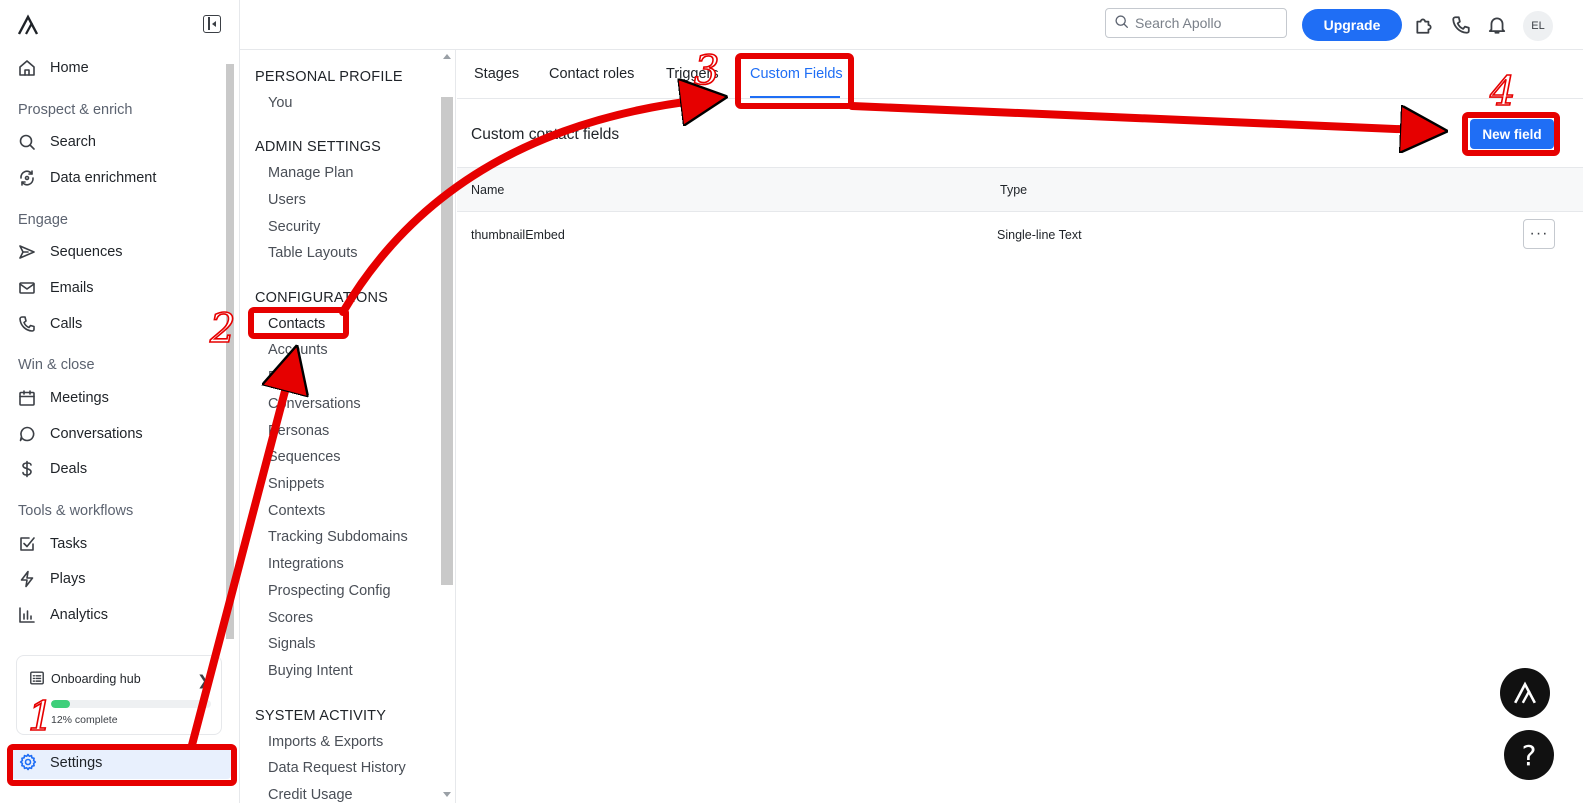  What do you see at coordinates (86, 252) in the screenshot?
I see `nav-item-label: Sequences` at bounding box center [86, 252].